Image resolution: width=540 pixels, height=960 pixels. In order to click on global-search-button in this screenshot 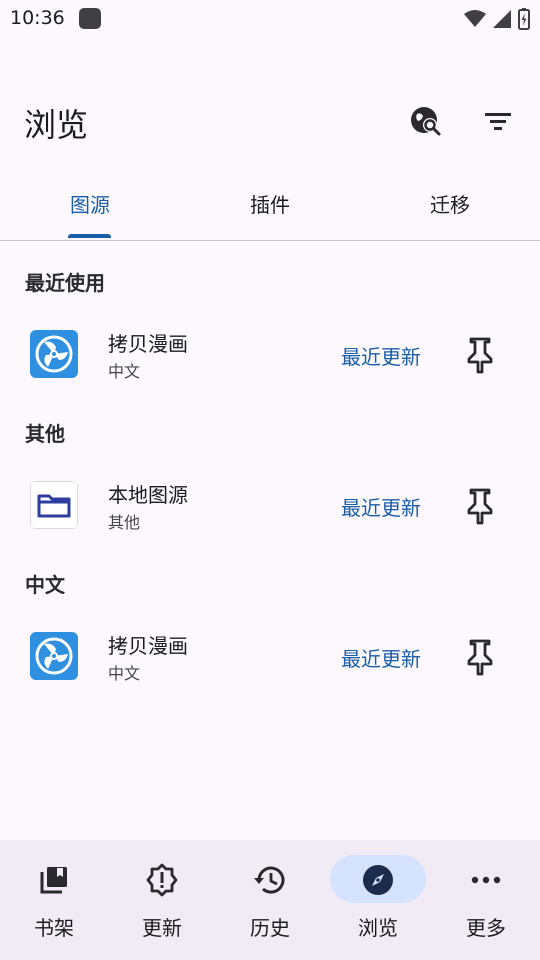, I will do `click(426, 121)`.